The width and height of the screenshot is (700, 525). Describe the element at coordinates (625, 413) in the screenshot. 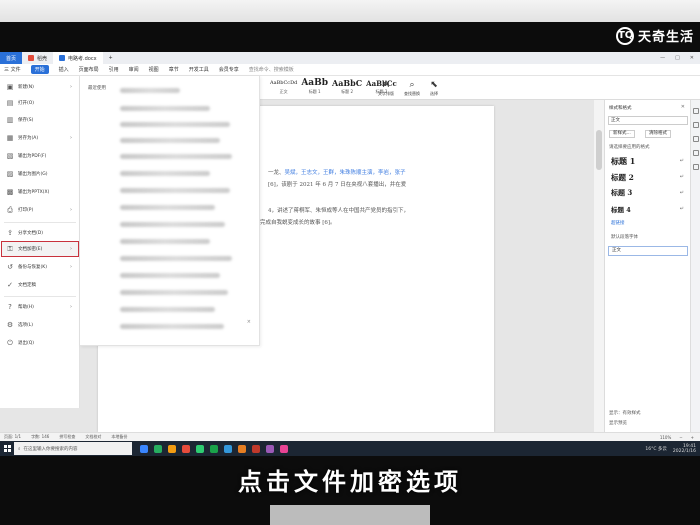

I see `show-filter: 显示：有效样式` at that location.